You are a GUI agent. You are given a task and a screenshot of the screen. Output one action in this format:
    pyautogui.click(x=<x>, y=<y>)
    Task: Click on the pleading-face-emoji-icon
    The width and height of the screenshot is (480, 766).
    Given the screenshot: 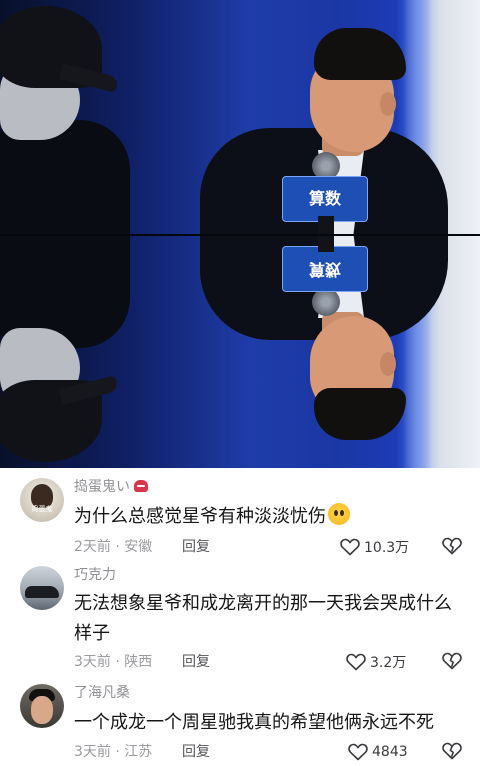 What is the action you would take?
    pyautogui.click(x=339, y=514)
    